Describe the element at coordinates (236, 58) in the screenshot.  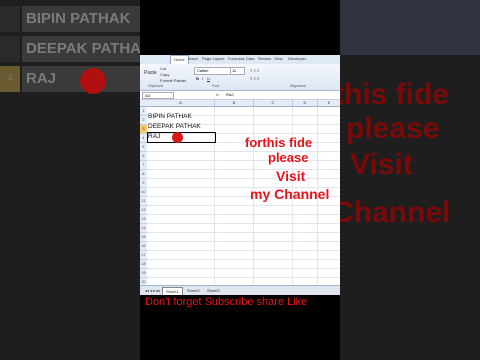
I see `tab-formulas: Formulas` at that location.